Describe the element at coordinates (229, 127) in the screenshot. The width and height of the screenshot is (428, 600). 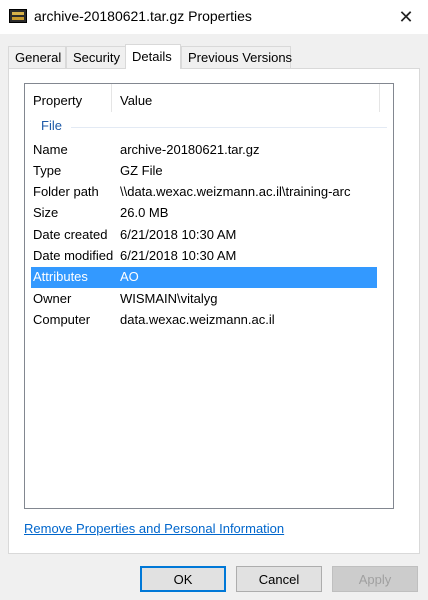
I see `group-divider` at that location.